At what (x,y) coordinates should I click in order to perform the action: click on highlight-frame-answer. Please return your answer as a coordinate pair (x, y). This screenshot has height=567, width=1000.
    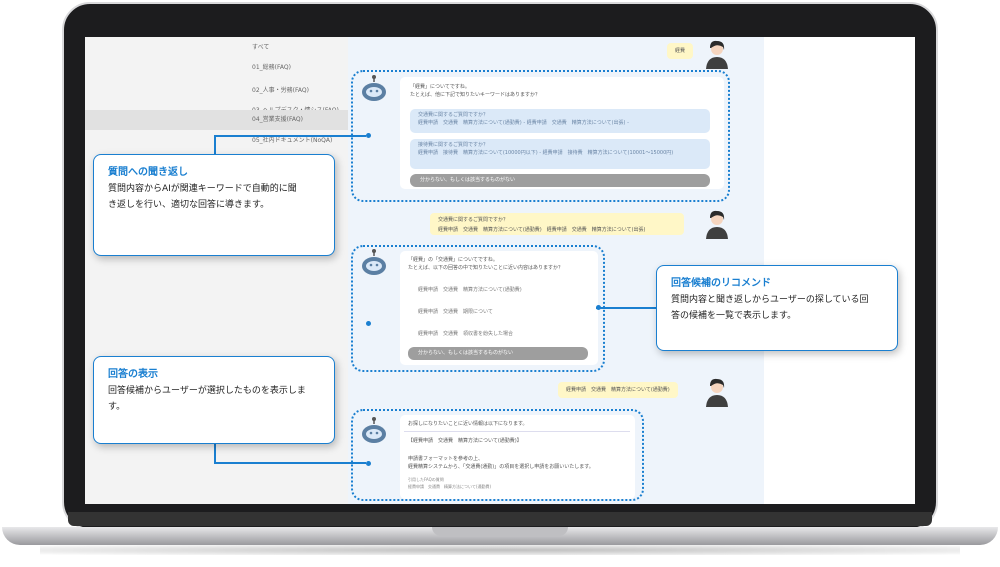
    Looking at the image, I should click on (497, 455).